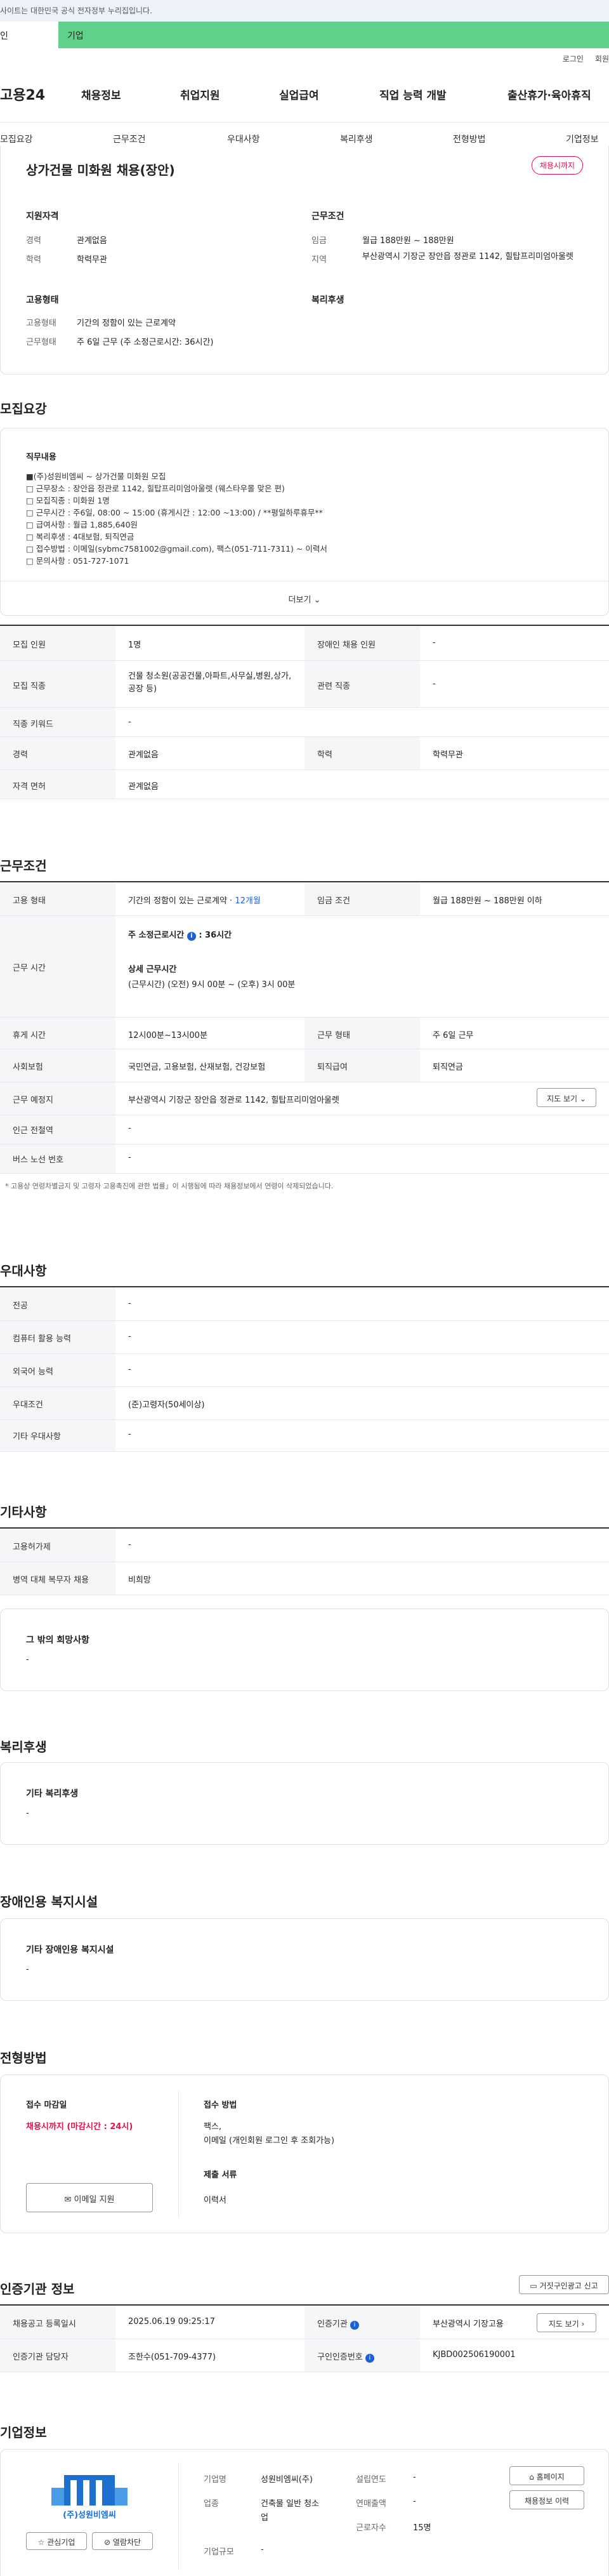 This screenshot has height=2576, width=609. What do you see at coordinates (211, 2504) in the screenshot?
I see `industry-label: 업종` at bounding box center [211, 2504].